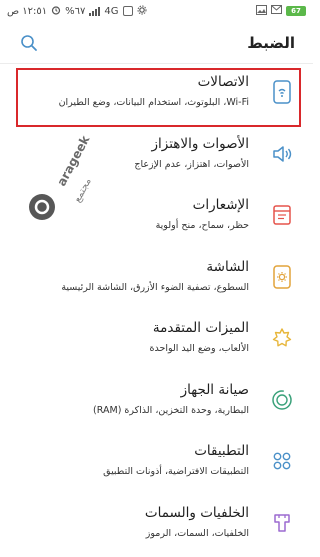  Describe the element at coordinates (276, 11) in the screenshot. I see `mail-icon` at that location.